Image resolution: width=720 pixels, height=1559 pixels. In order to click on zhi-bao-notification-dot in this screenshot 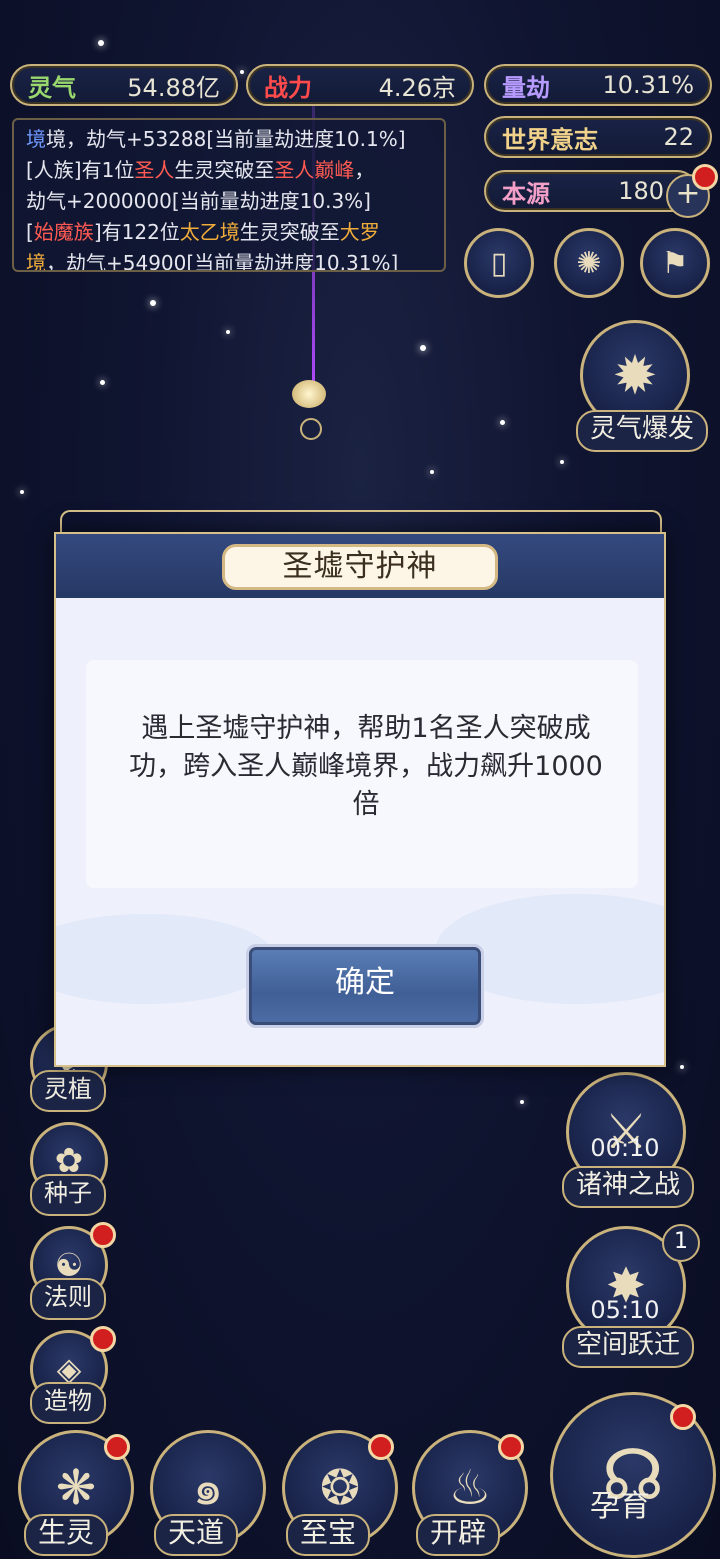, I will do `click(381, 1447)`.